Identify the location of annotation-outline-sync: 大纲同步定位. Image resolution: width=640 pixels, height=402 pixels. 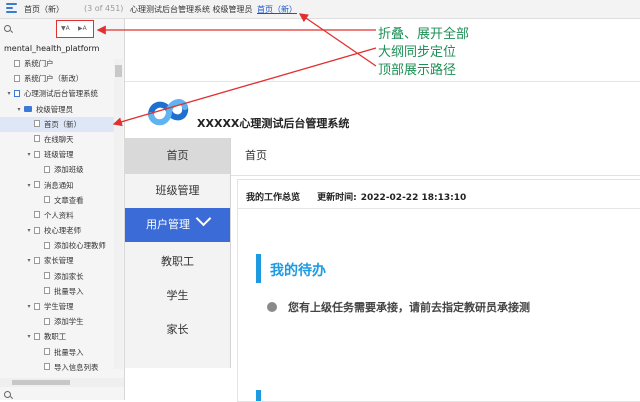
(417, 52).